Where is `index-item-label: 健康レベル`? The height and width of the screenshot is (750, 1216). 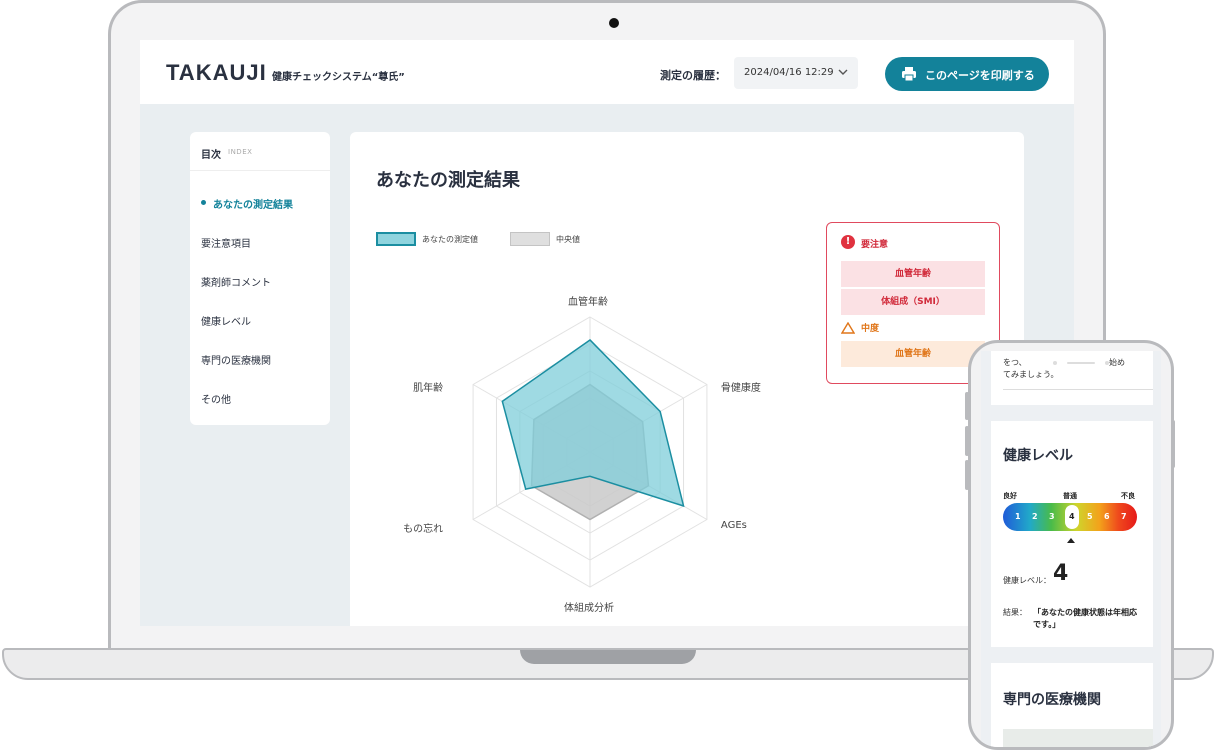 index-item-label: 健康レベル is located at coordinates (226, 322).